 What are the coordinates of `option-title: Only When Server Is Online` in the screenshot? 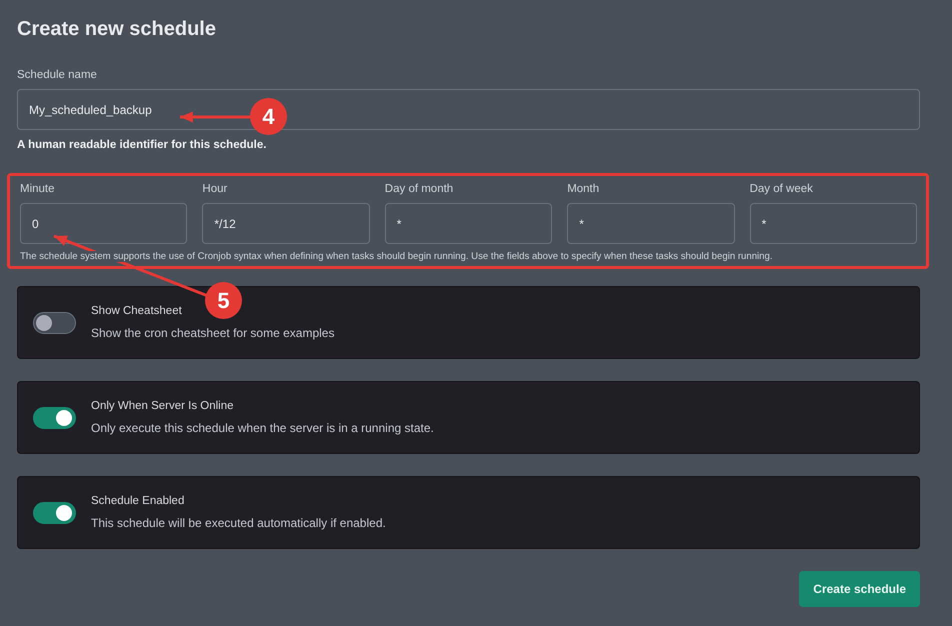 It's located at (162, 406).